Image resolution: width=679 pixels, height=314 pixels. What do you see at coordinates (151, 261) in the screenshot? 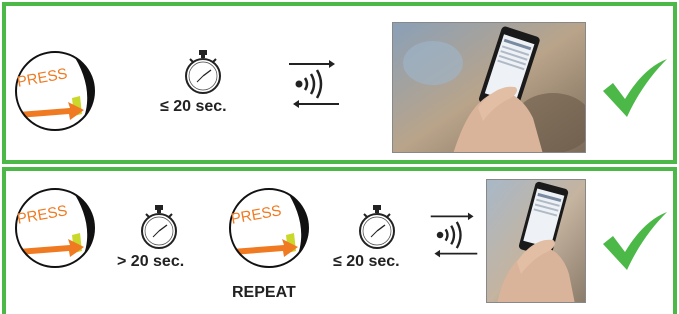
I see `timer-text: > 20 sec.` at bounding box center [151, 261].